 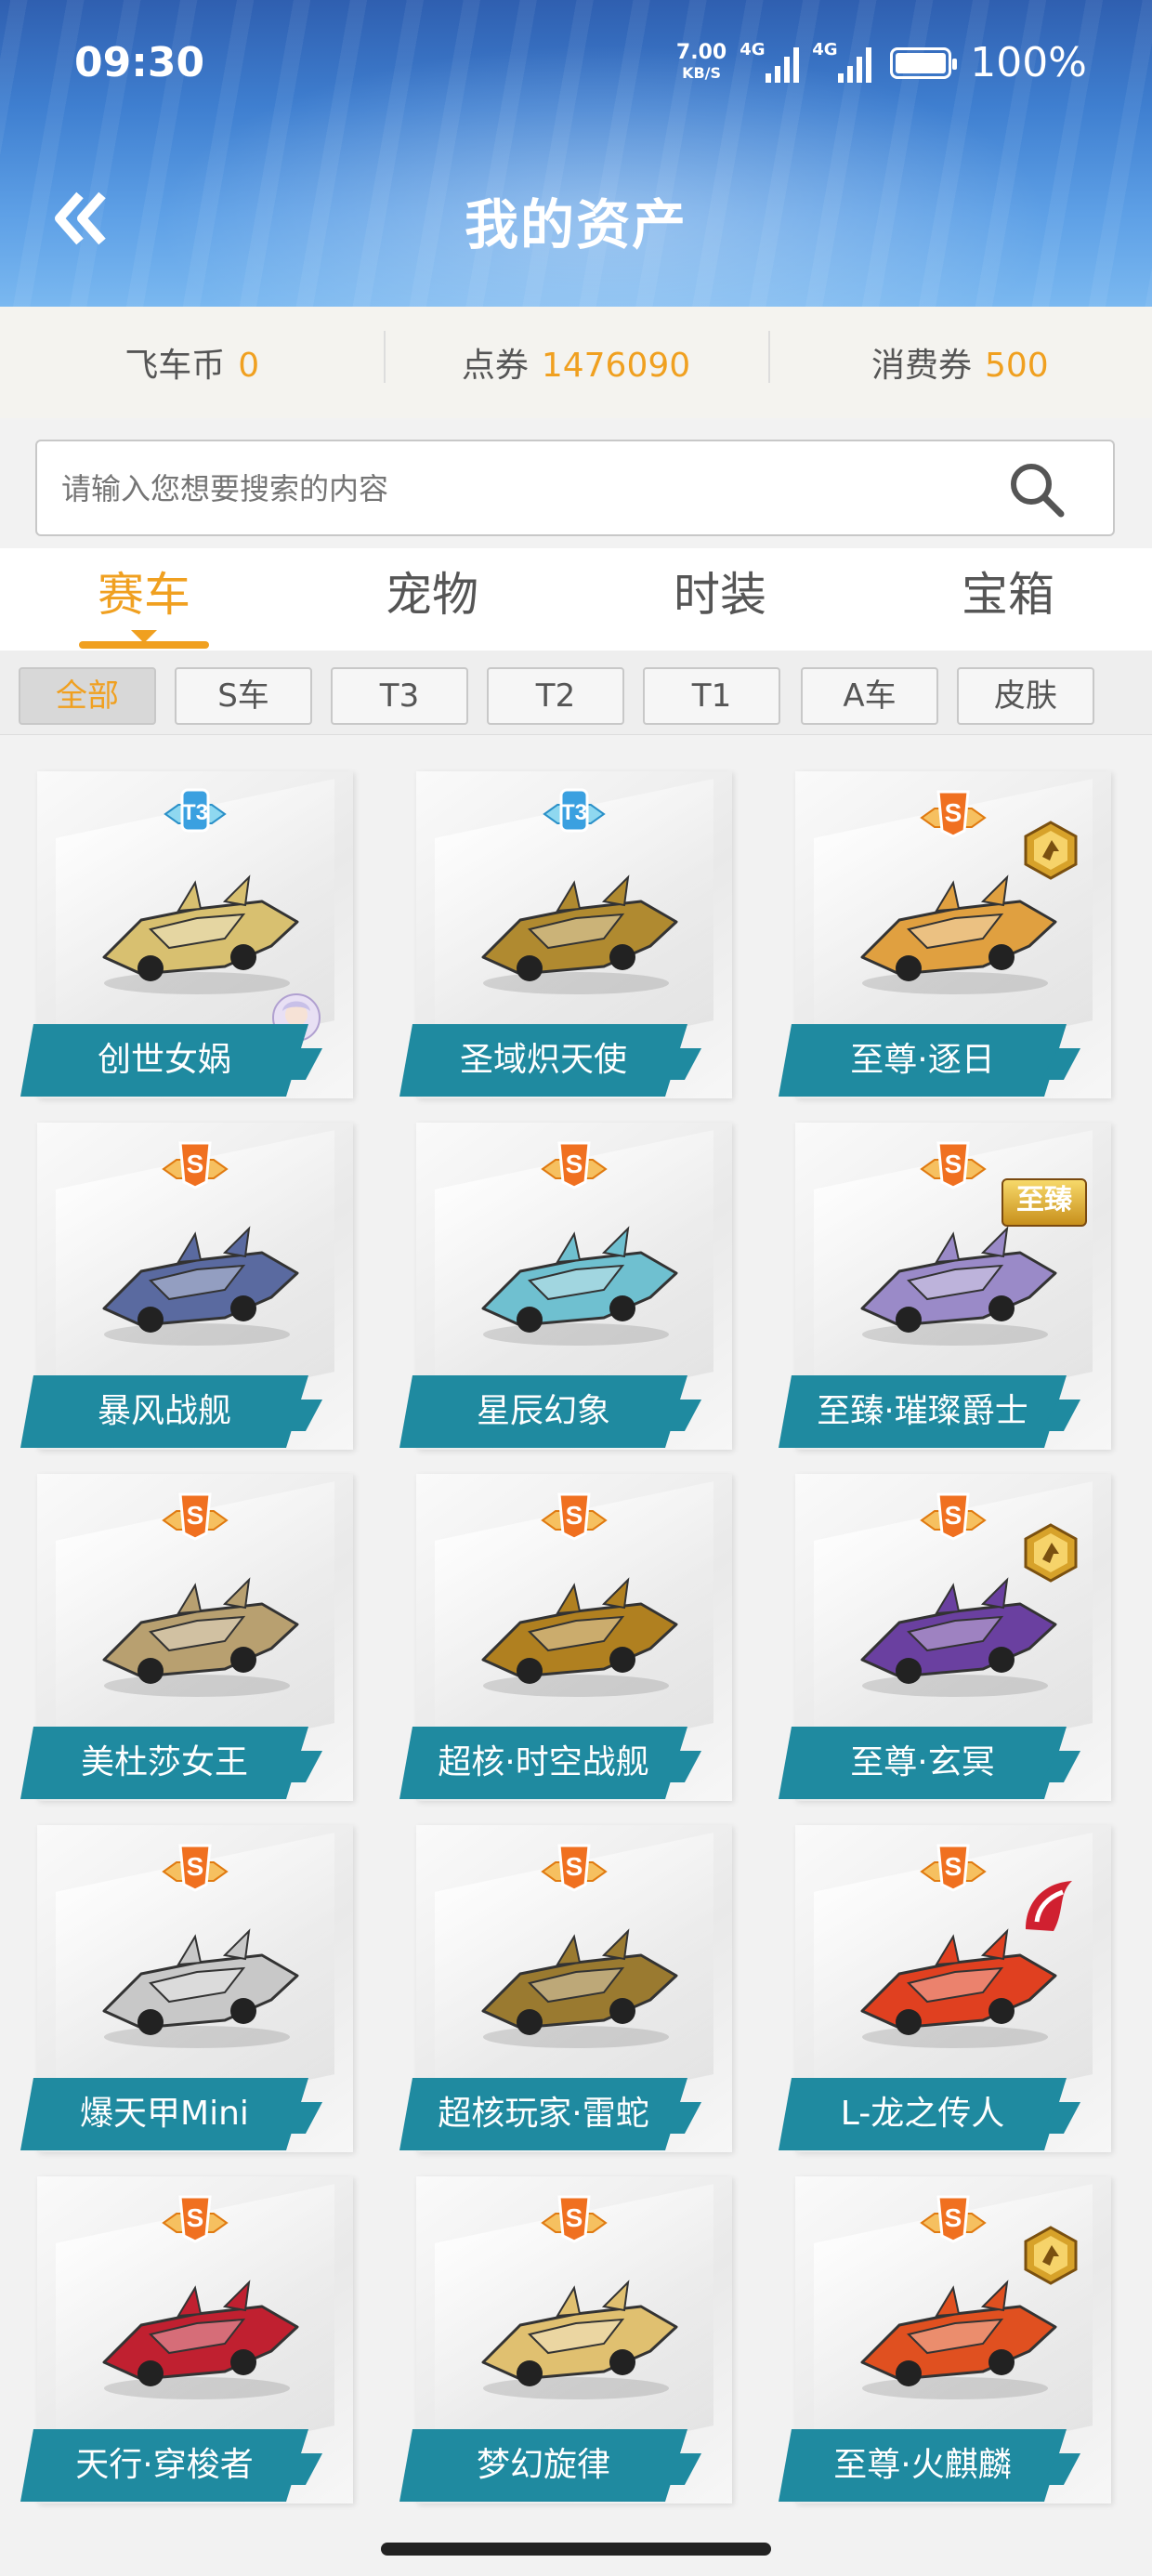 What do you see at coordinates (576, 153) in the screenshot?
I see `header-banner: 09:30 7.00 KB/S 4G 4G 100% 我的资产` at bounding box center [576, 153].